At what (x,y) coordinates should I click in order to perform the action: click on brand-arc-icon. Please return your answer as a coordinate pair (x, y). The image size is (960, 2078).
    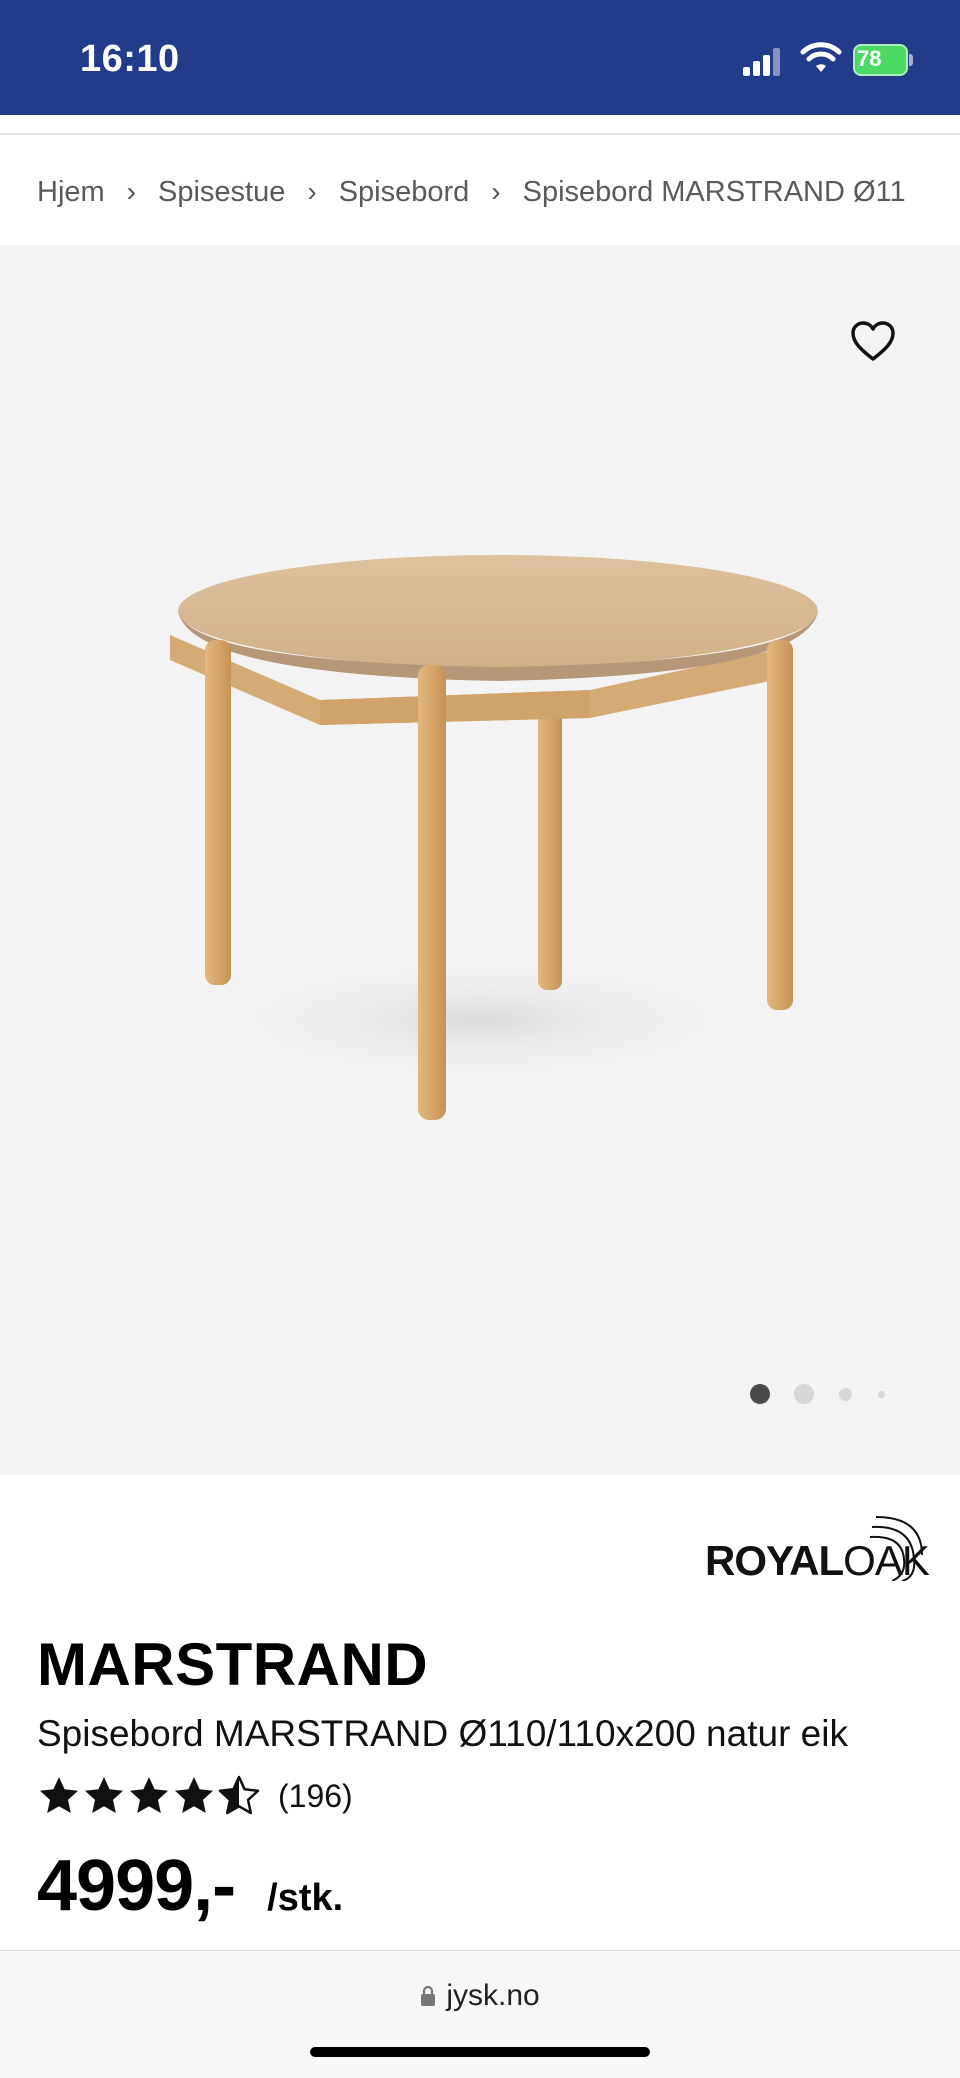
    Looking at the image, I should click on (896, 1548).